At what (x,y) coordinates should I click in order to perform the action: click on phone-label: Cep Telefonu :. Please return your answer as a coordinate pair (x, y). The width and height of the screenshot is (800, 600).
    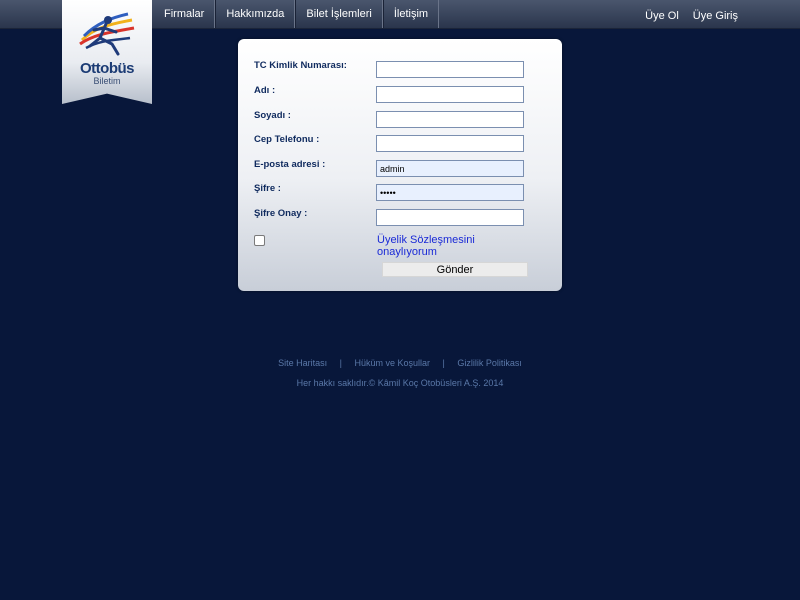
    Looking at the image, I should click on (287, 139).